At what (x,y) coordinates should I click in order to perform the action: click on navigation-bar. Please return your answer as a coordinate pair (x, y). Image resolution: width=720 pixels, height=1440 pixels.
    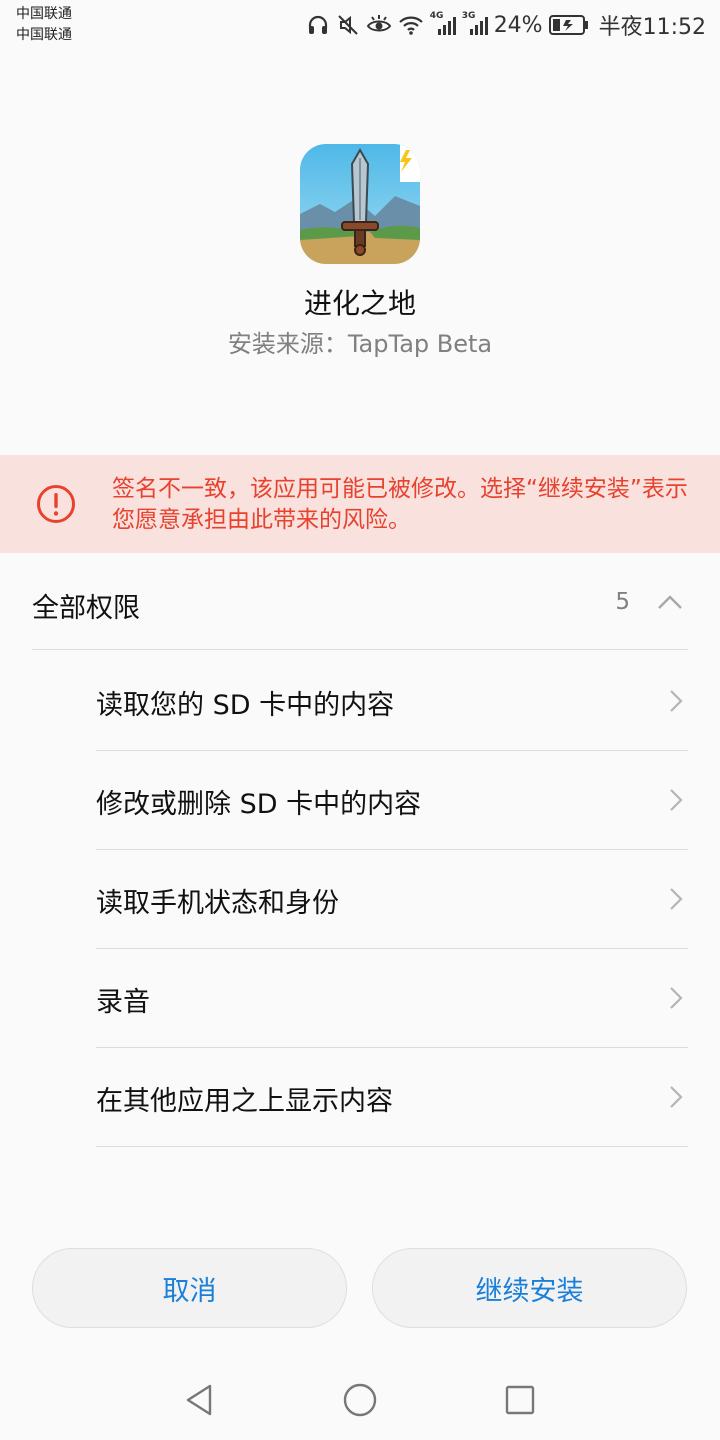
    Looking at the image, I should click on (360, 1400).